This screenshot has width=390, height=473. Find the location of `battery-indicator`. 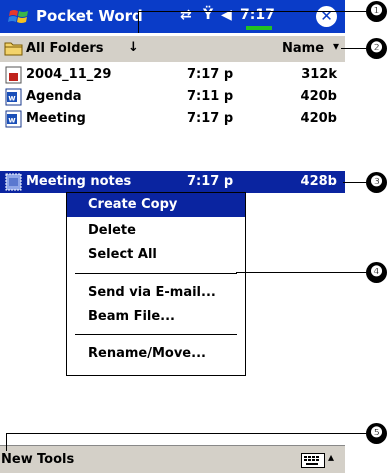

battery-indicator is located at coordinates (259, 28).